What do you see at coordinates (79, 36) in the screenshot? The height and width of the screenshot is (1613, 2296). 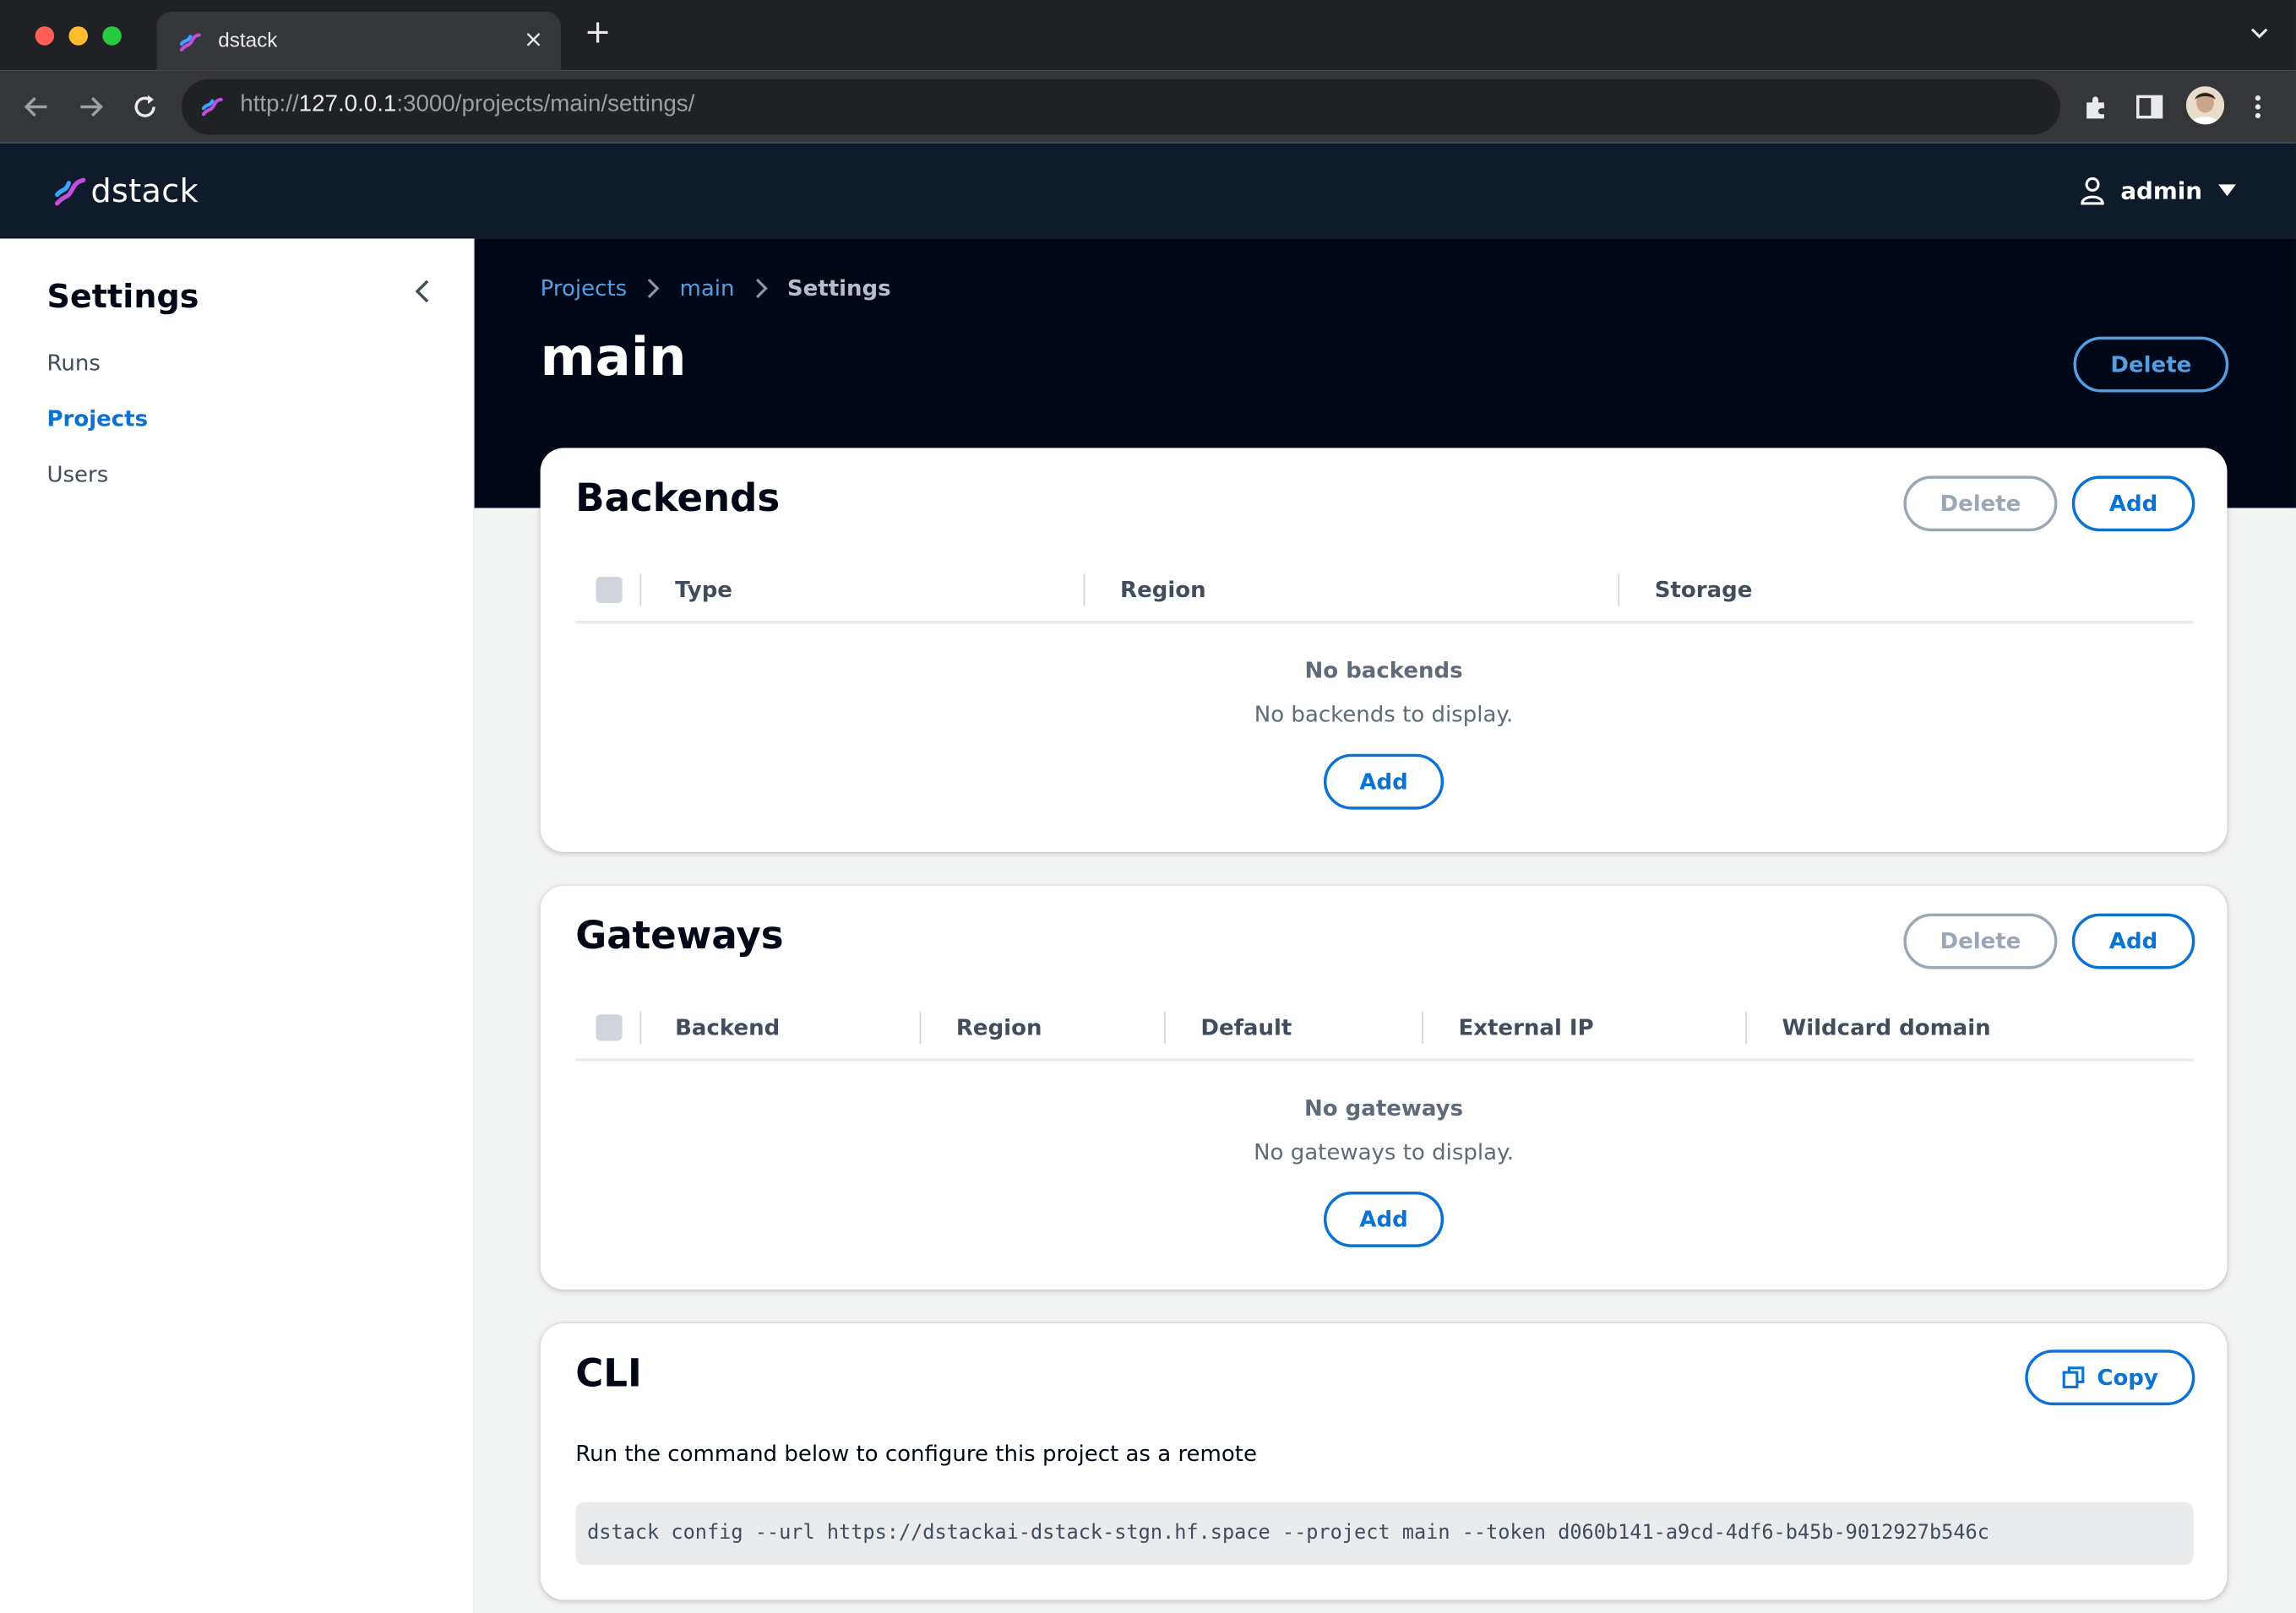 I see `minimize-window-button` at bounding box center [79, 36].